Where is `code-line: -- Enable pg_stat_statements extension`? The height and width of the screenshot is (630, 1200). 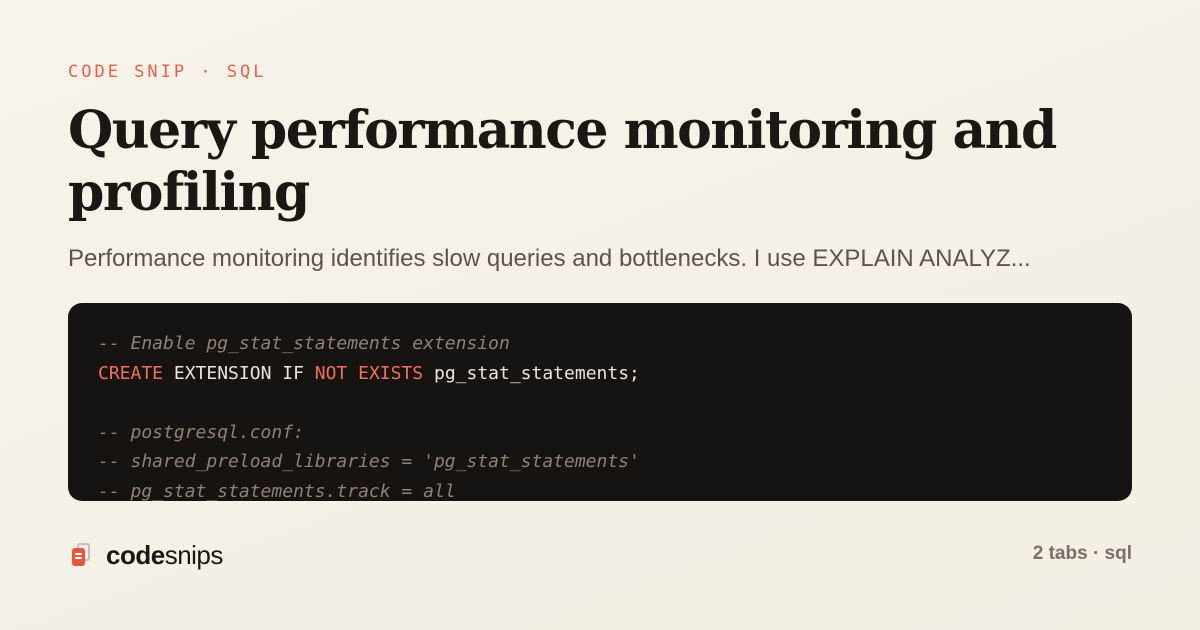
code-line: -- Enable pg_stat_statements extension is located at coordinates (600, 344).